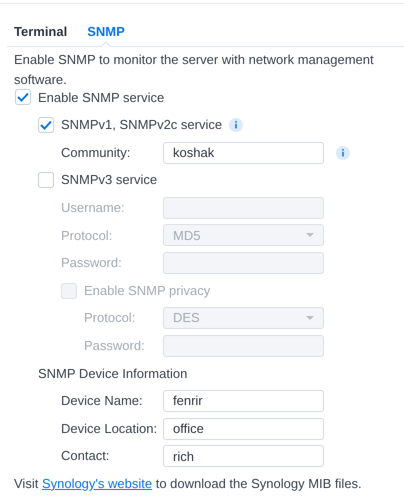 The height and width of the screenshot is (500, 404). I want to click on website-link: Synology's website, so click(97, 483).